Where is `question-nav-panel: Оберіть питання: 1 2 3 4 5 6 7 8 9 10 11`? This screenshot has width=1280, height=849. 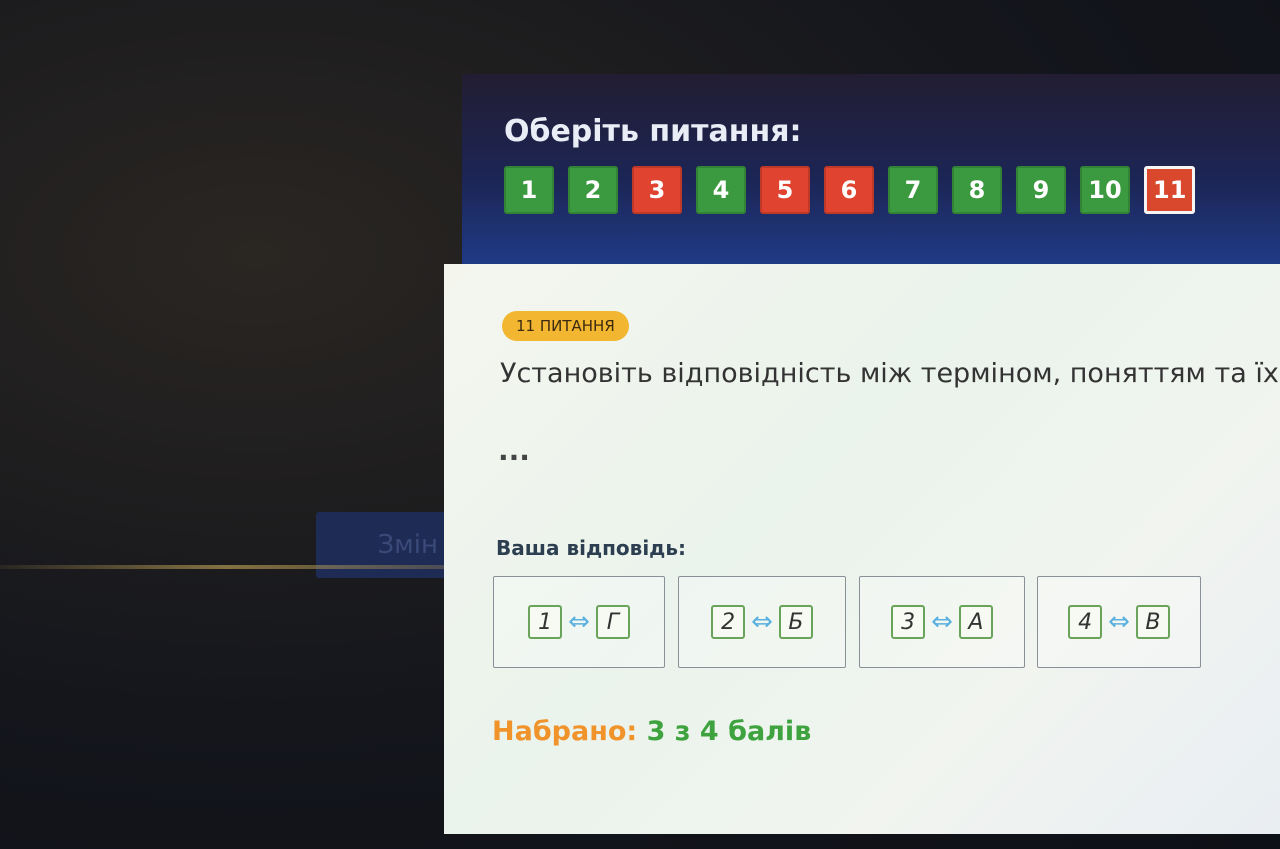 question-nav-panel: Оберіть питання: 1 2 3 4 5 6 7 8 9 10 11 is located at coordinates (871, 169).